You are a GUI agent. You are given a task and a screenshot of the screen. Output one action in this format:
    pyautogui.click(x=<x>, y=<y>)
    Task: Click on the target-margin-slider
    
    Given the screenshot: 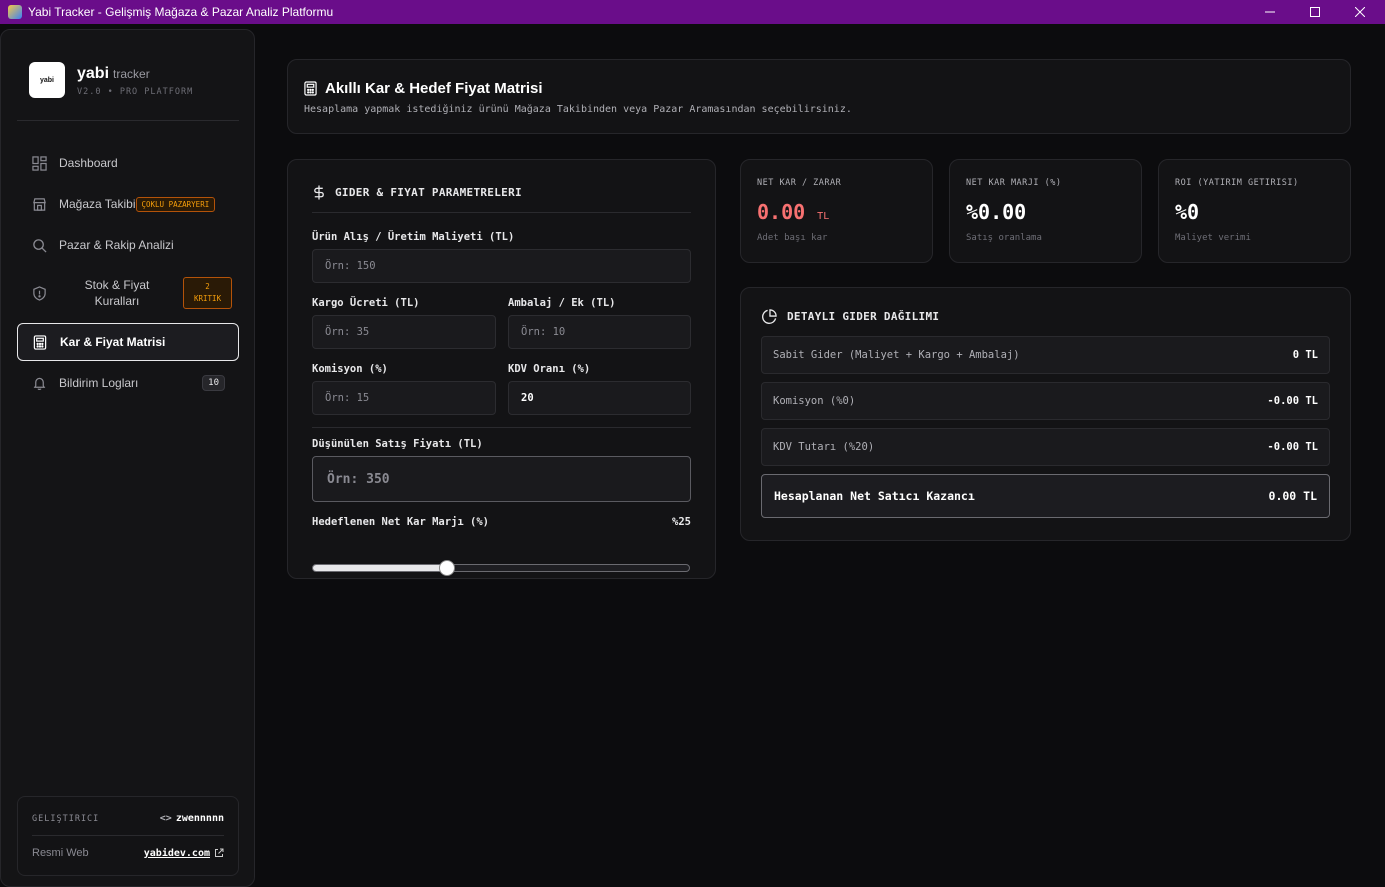 What is the action you would take?
    pyautogui.click(x=501, y=568)
    